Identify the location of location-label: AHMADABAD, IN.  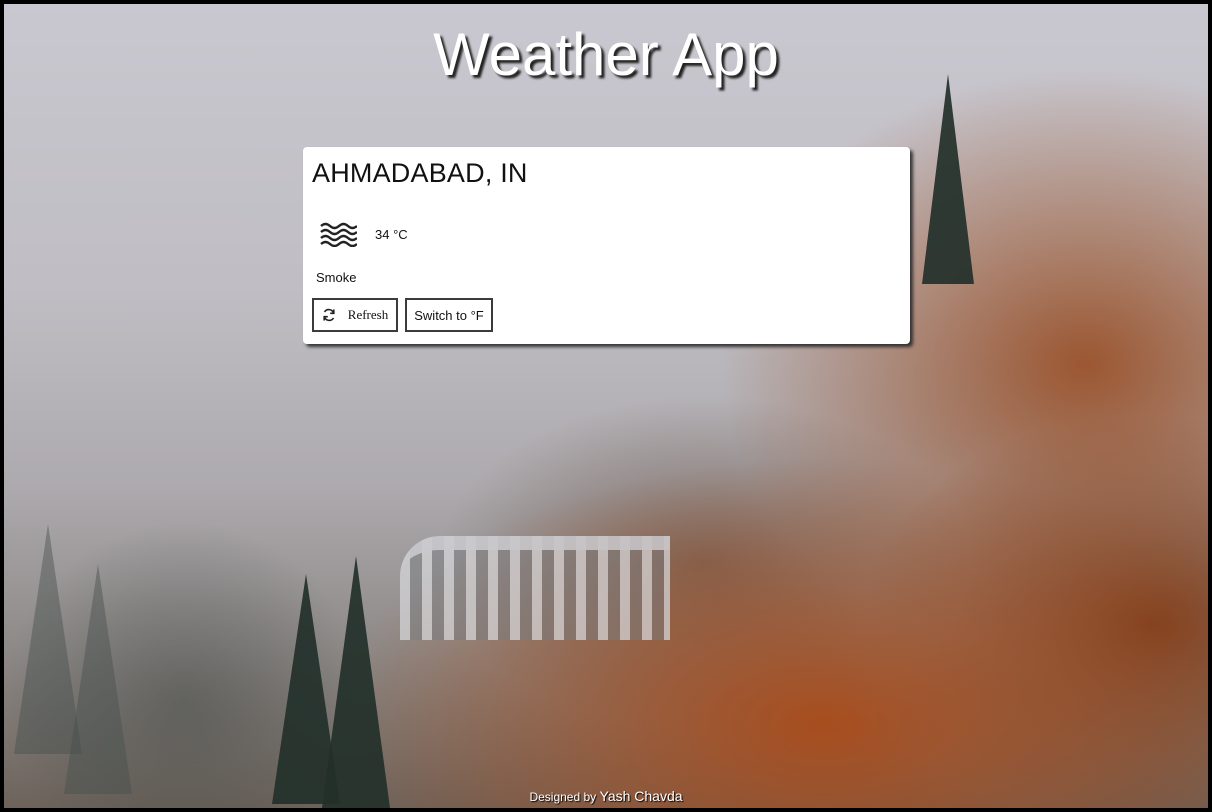
(420, 173).